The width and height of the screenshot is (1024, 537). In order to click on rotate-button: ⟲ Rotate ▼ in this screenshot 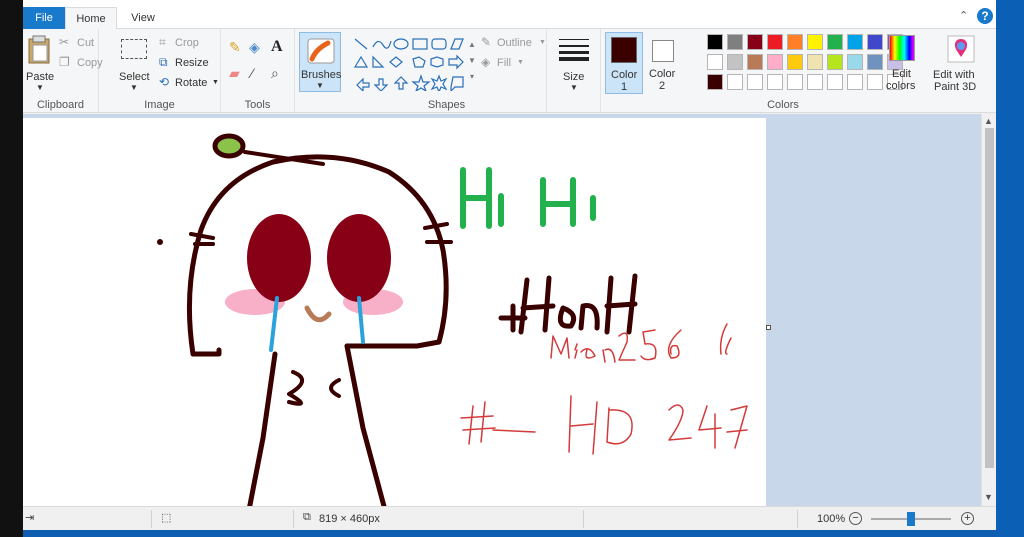, I will do `click(190, 83)`.